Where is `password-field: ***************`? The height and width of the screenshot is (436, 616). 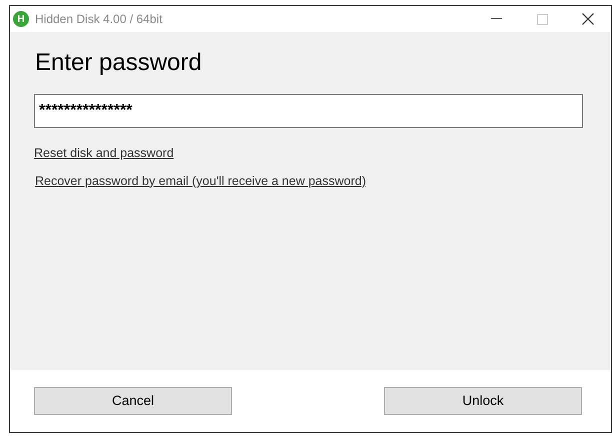 password-field: *************** is located at coordinates (308, 111).